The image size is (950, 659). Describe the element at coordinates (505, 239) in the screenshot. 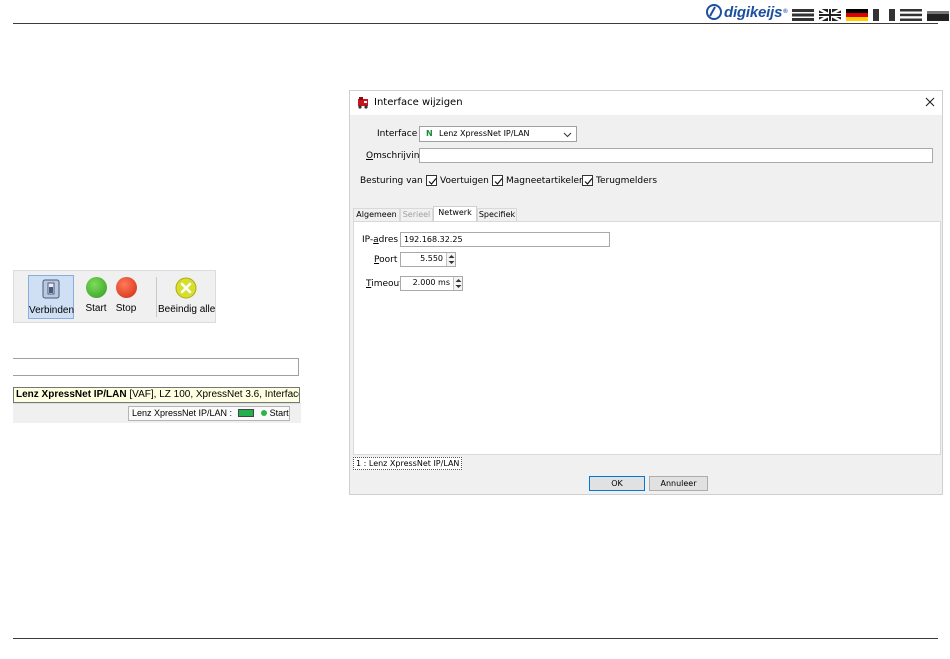

I see `ip-address-input: 192.168.32.25` at that location.